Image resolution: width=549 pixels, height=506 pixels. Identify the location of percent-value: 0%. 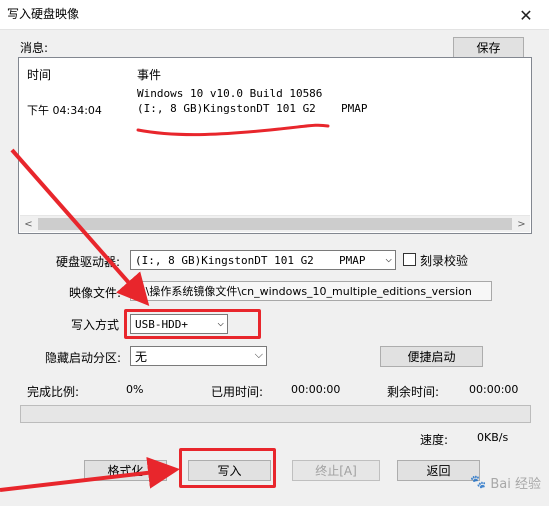
(135, 389).